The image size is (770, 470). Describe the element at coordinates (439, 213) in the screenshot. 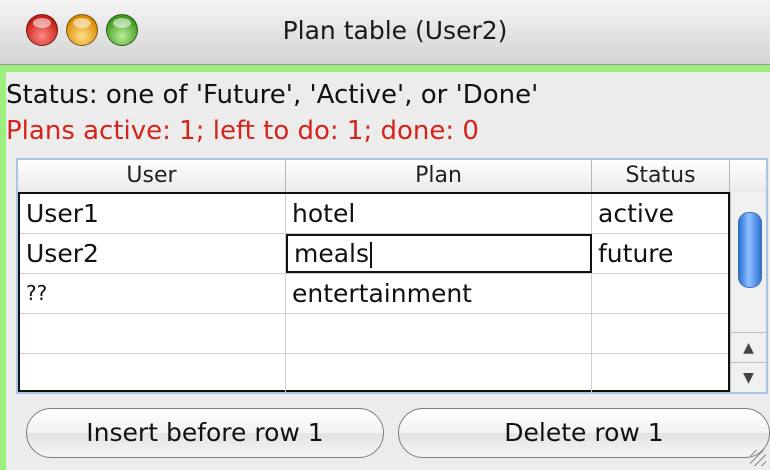

I see `cell-plan: hotel` at that location.